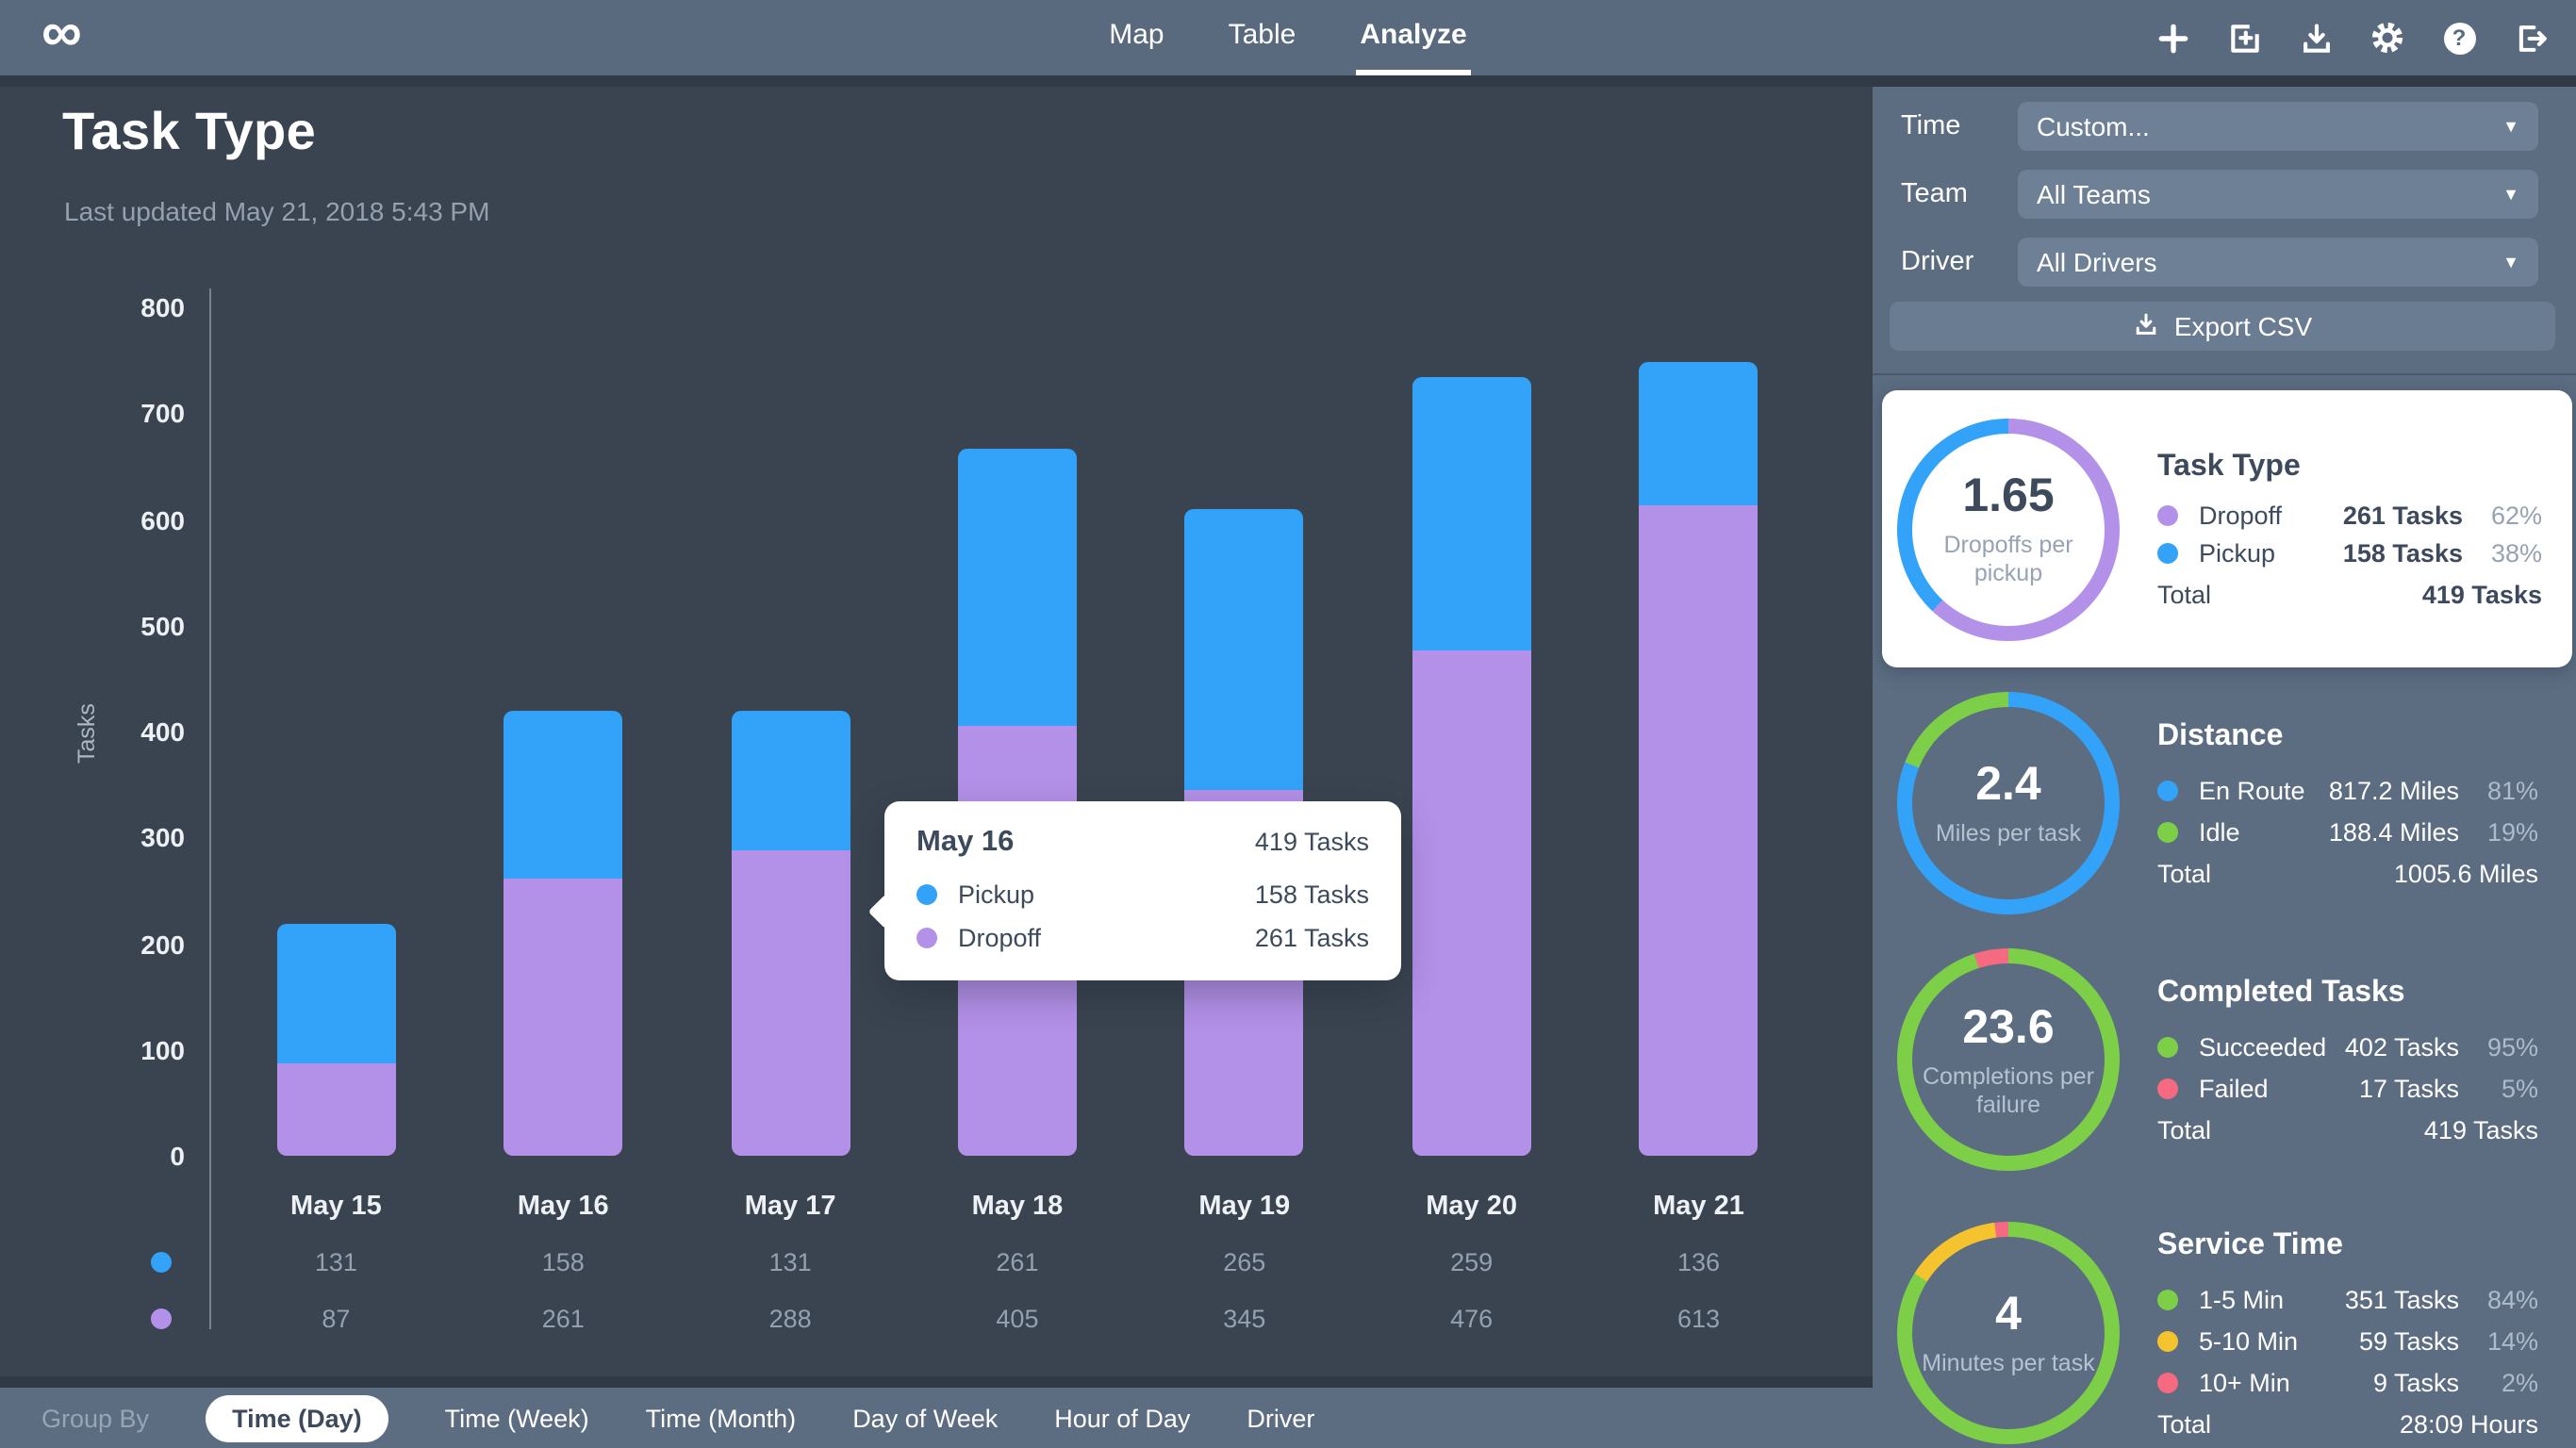  I want to click on y-tick-label: 0, so click(177, 1156).